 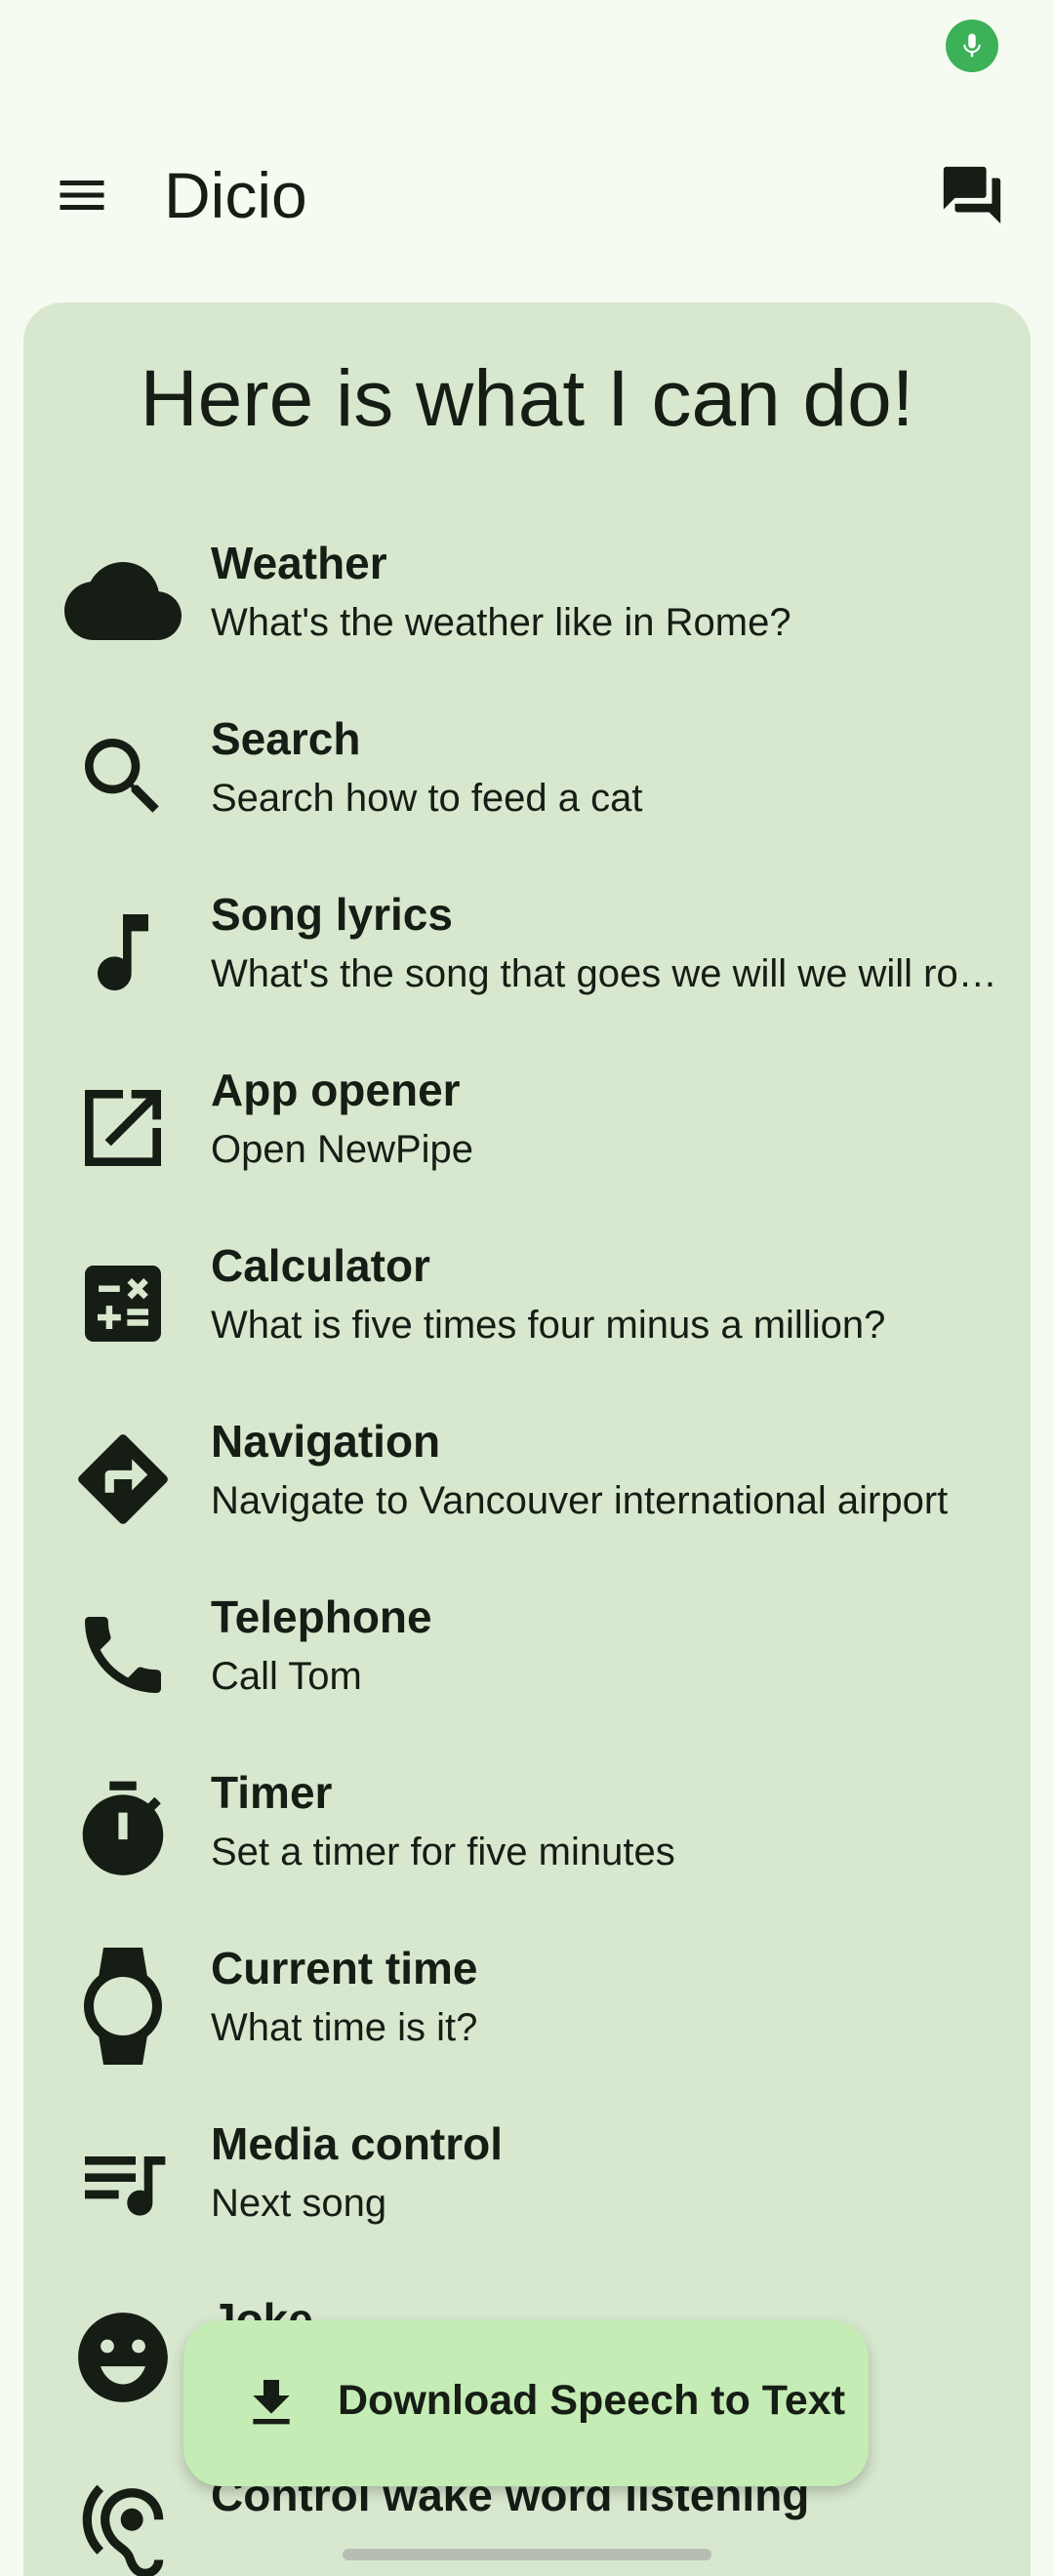 I want to click on skill-example: Search how to feed a cat, so click(x=427, y=798).